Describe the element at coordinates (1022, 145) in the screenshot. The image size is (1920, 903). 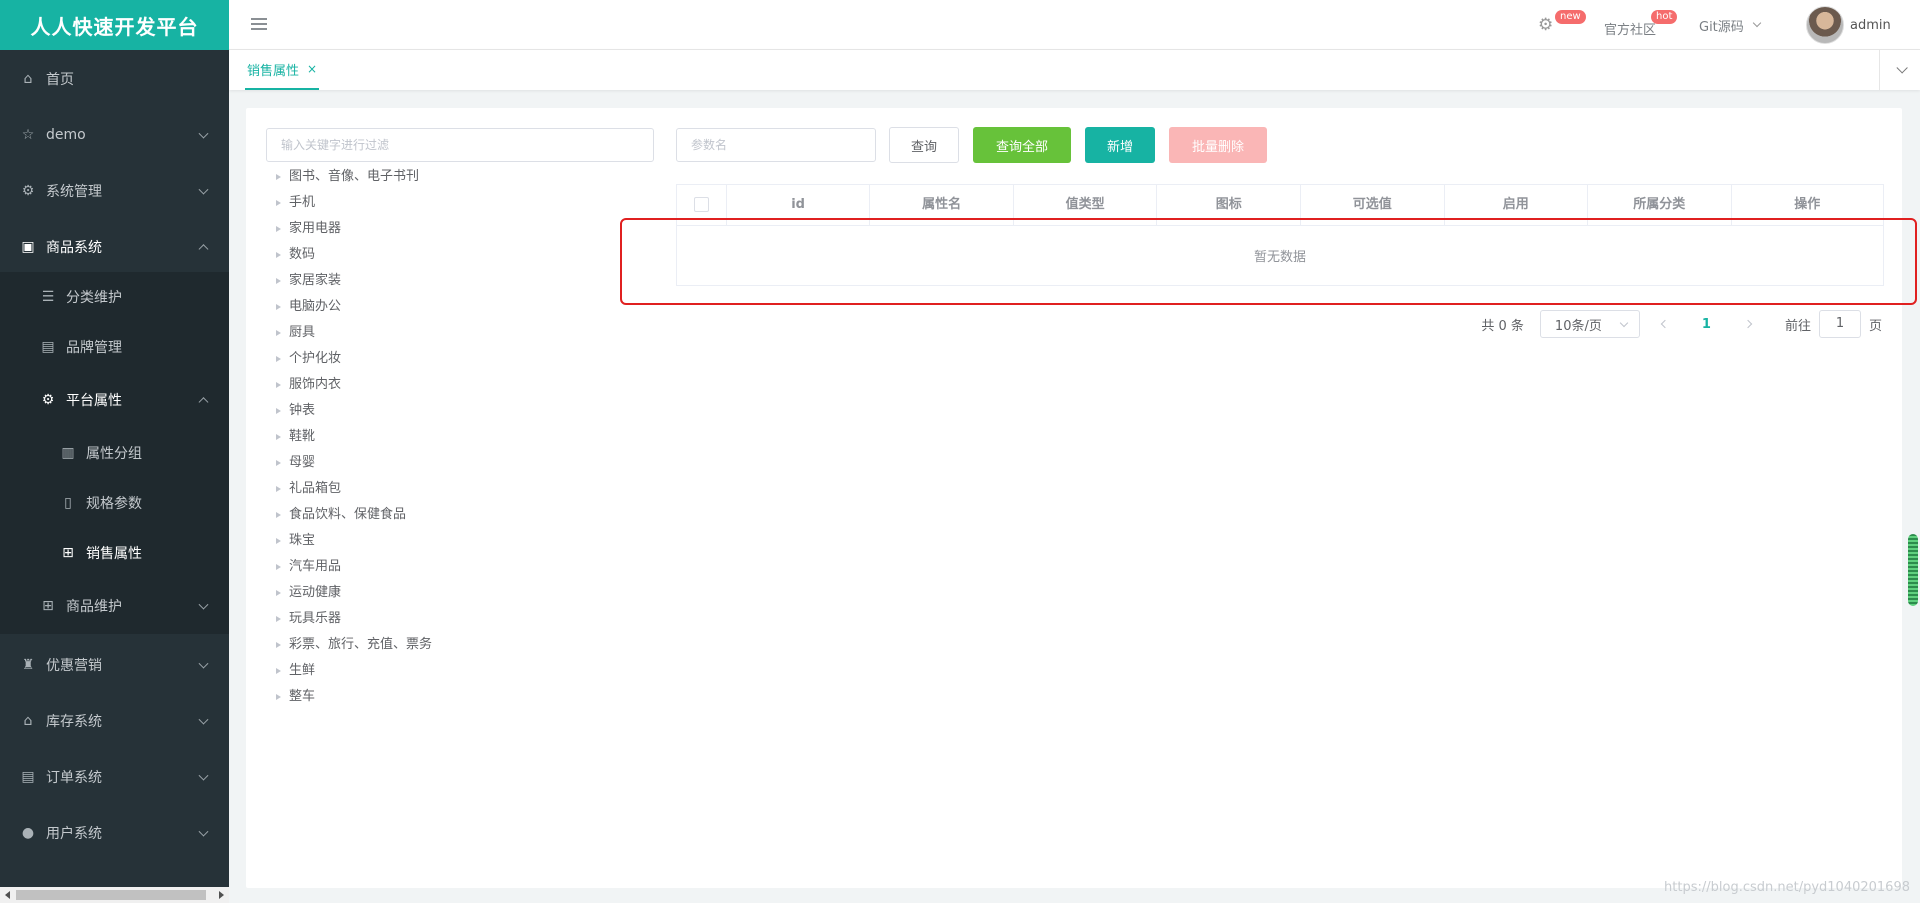
I see `query-all-button: 查询全部` at that location.